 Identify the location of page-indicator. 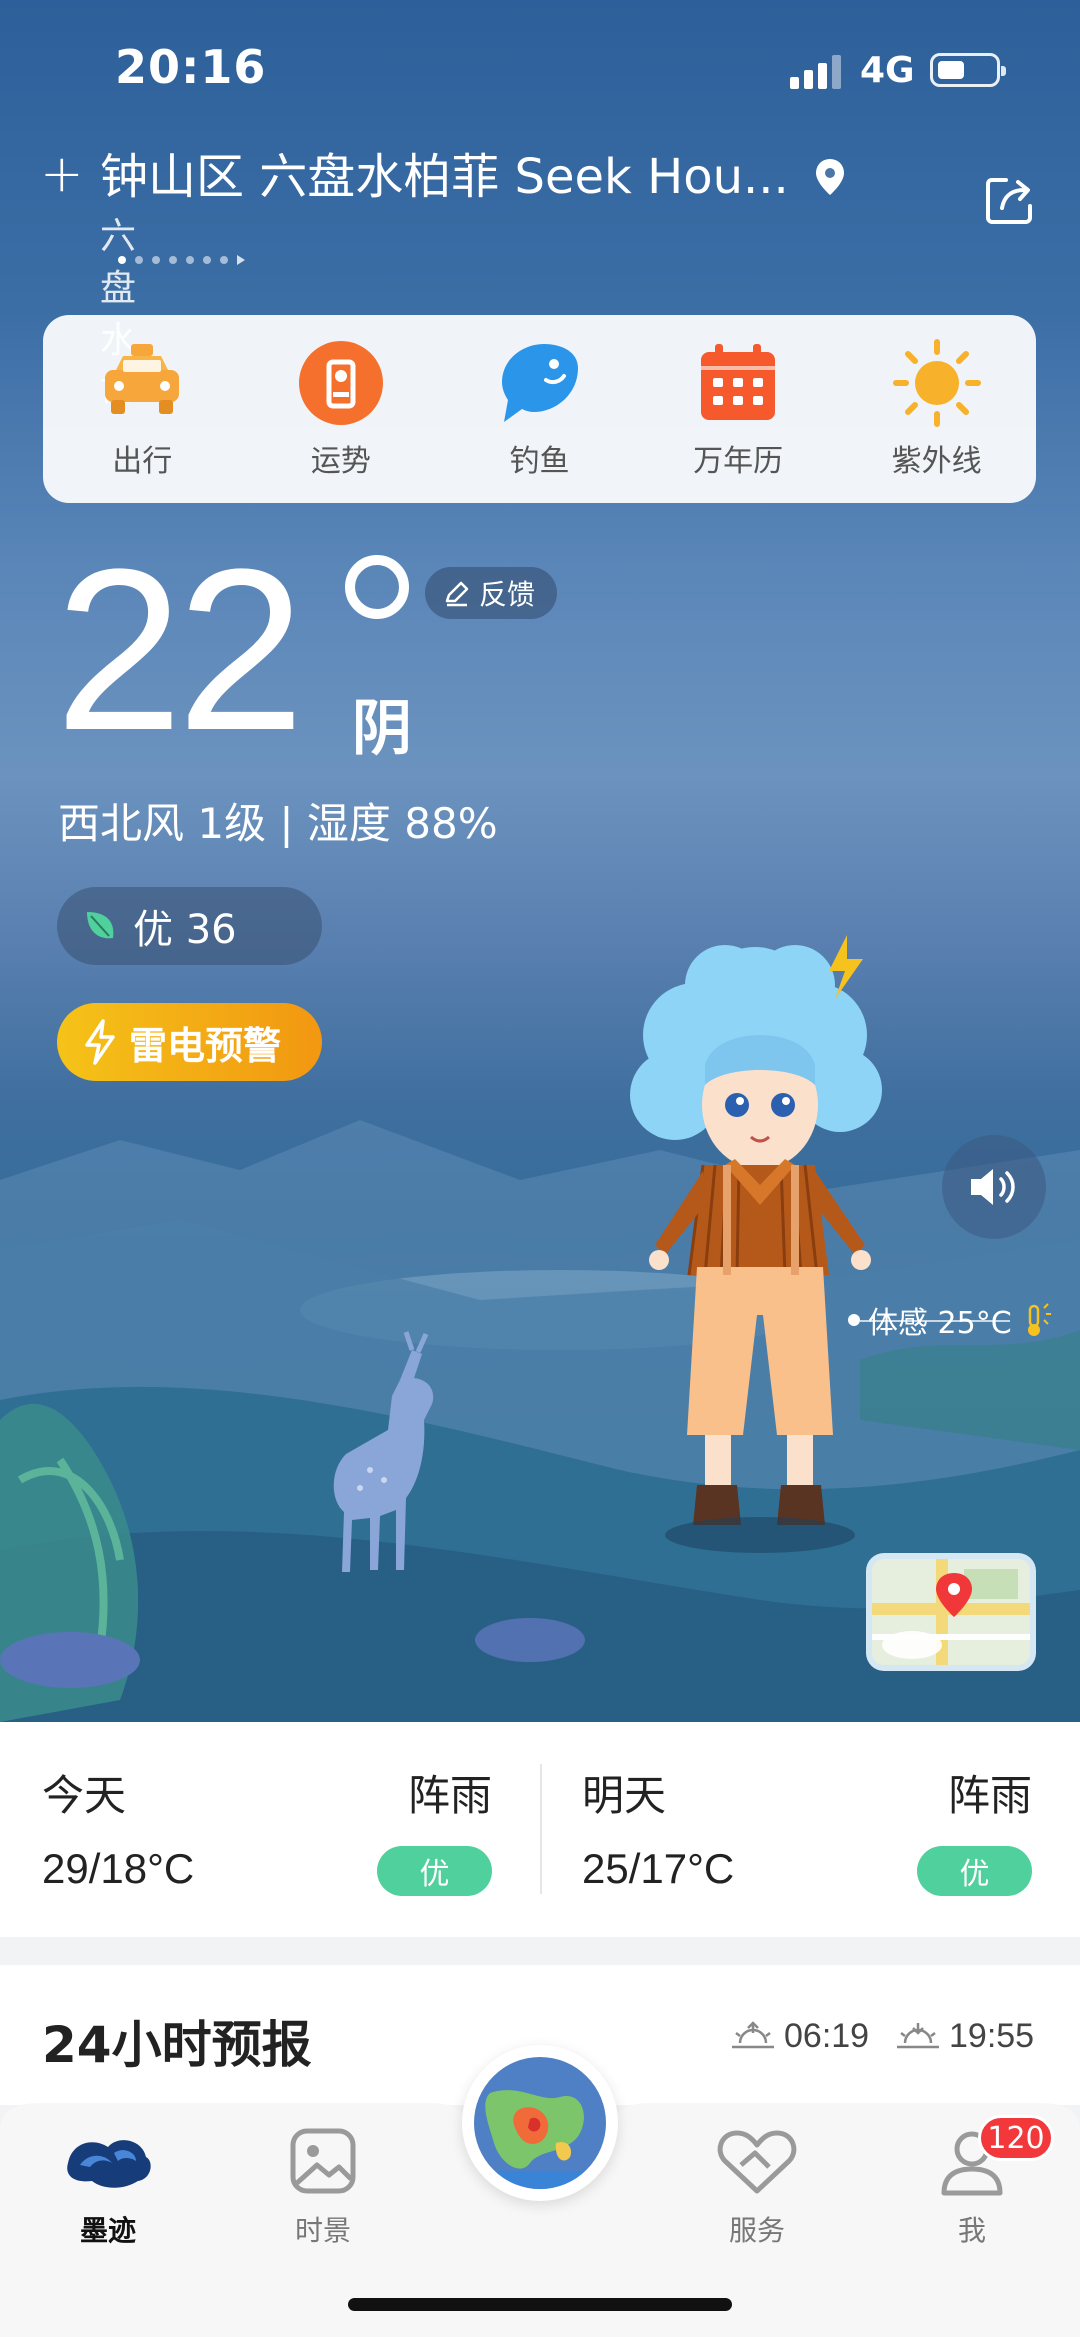
(181, 260).